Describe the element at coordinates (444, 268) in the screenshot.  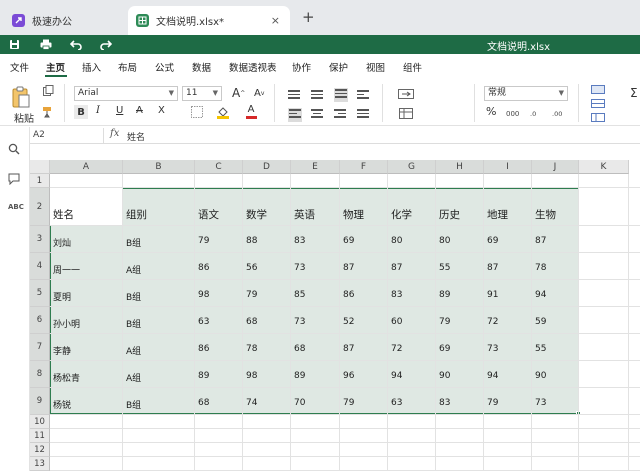
I see `data-cell: 55` at that location.